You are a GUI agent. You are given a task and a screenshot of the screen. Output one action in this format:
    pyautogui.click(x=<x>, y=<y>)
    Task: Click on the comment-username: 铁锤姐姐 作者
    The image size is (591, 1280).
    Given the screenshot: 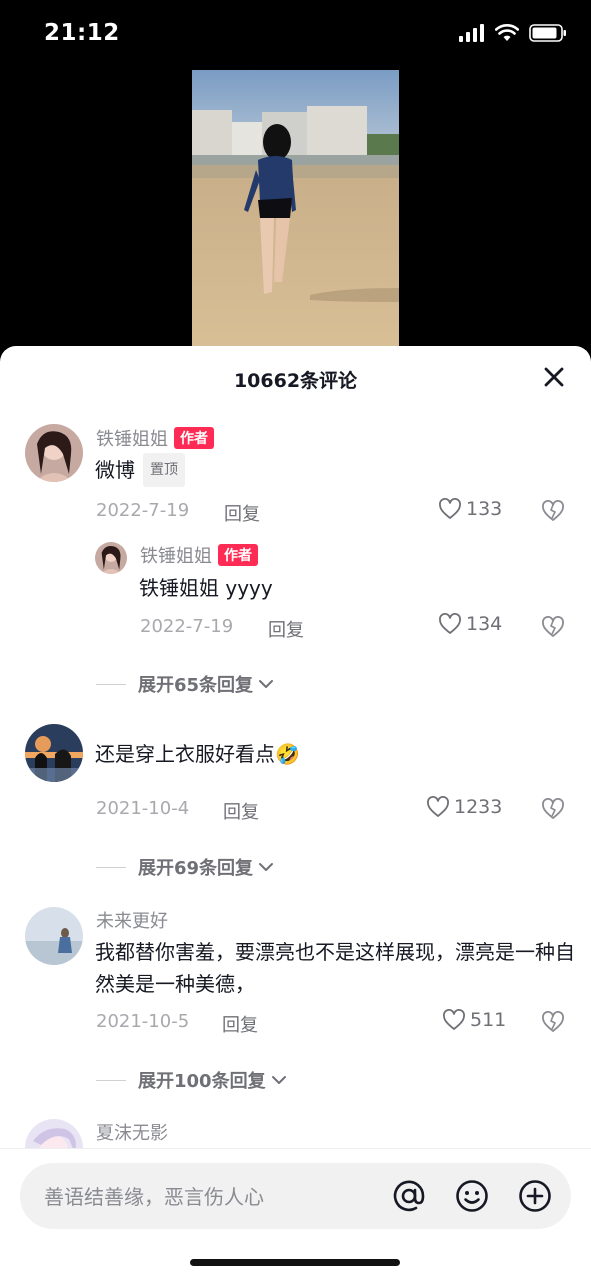 What is the action you would take?
    pyautogui.click(x=155, y=438)
    